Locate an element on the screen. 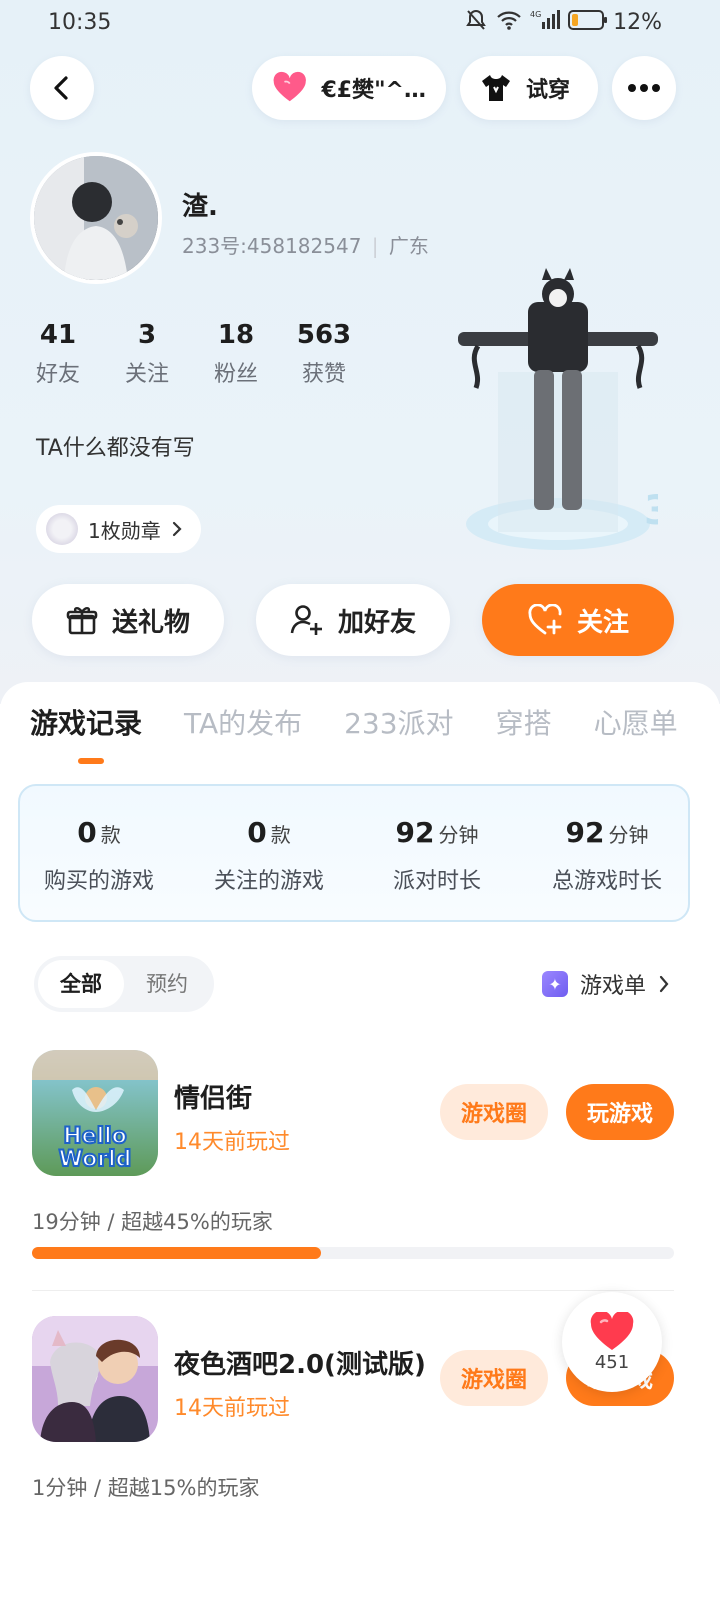 The width and height of the screenshot is (720, 1600). icon-text: World is located at coordinates (95, 1159).